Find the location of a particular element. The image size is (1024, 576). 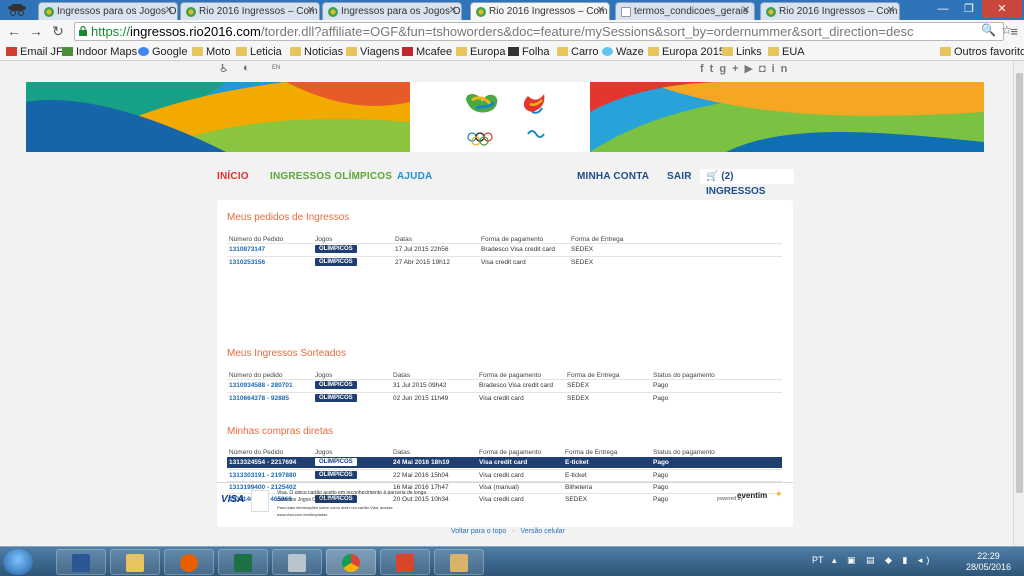

taskbar-excel is located at coordinates (243, 562).